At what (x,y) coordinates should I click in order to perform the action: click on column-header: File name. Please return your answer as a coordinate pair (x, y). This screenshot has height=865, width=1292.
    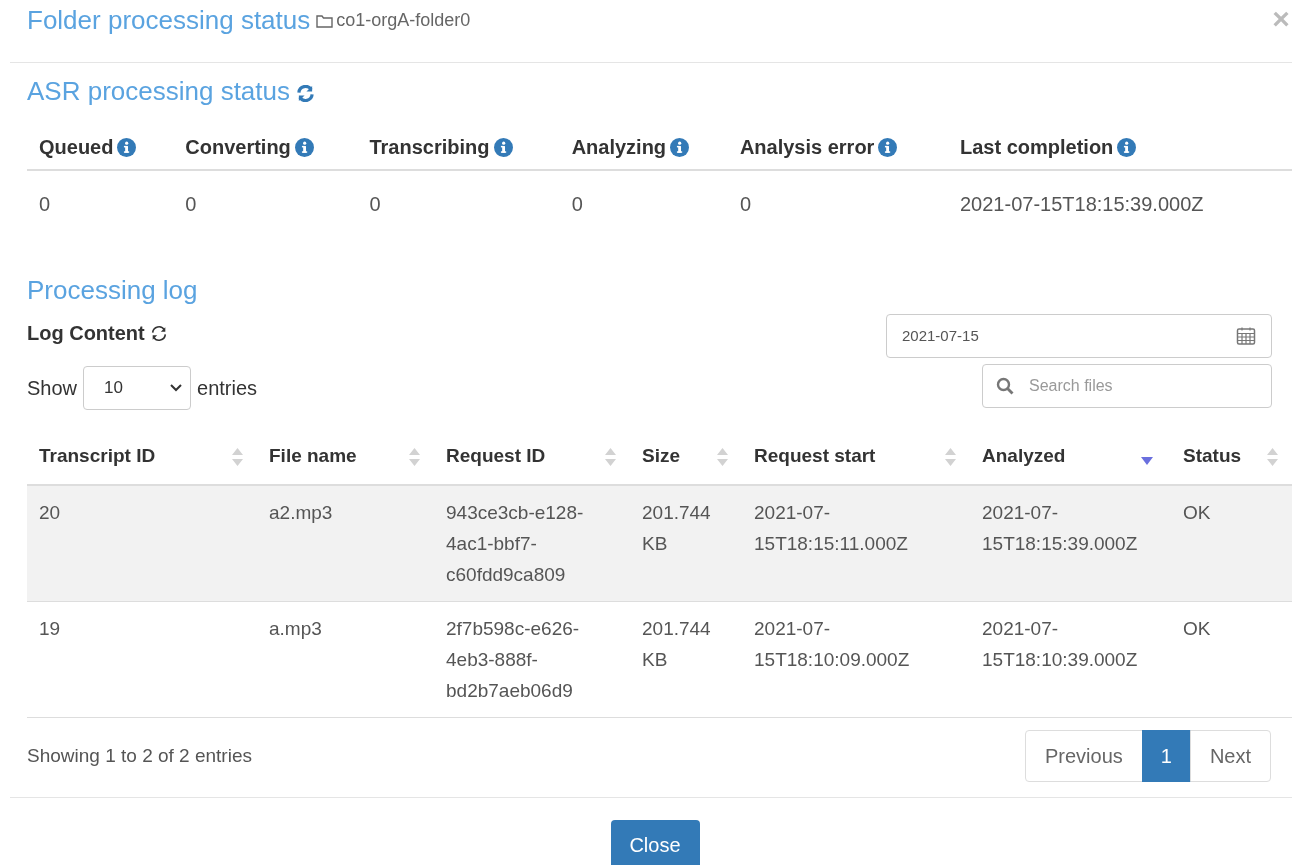
    Looking at the image, I should click on (313, 456).